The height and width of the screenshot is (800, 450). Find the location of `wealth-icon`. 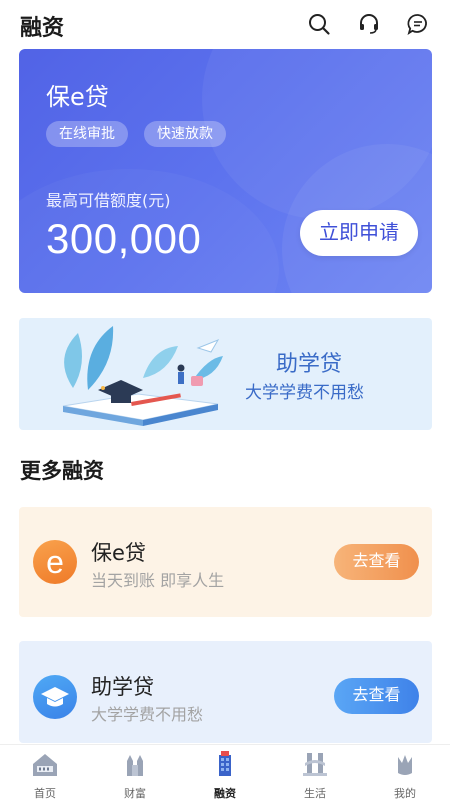

wealth-icon is located at coordinates (135, 765).